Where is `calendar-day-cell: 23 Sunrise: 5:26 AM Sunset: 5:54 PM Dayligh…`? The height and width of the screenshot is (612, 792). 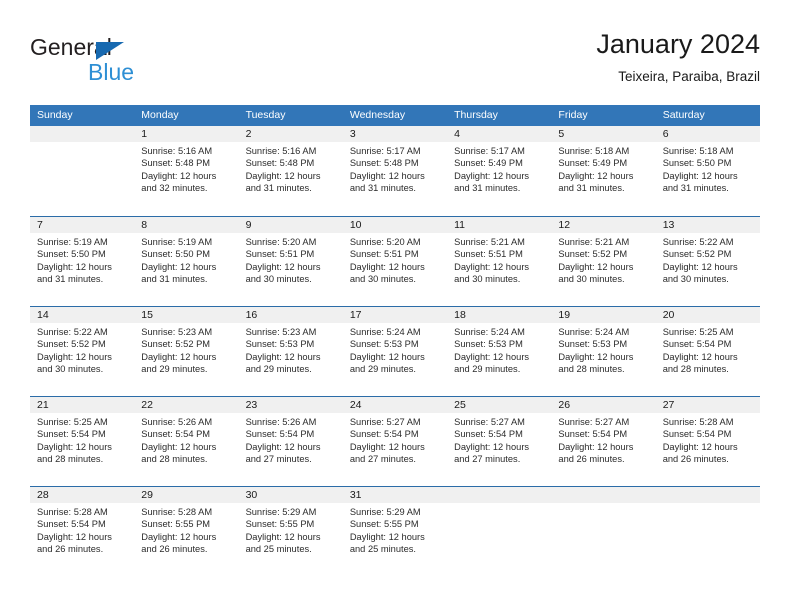 calendar-day-cell: 23 Sunrise: 5:26 AM Sunset: 5:54 PM Dayligh… is located at coordinates (290, 441).